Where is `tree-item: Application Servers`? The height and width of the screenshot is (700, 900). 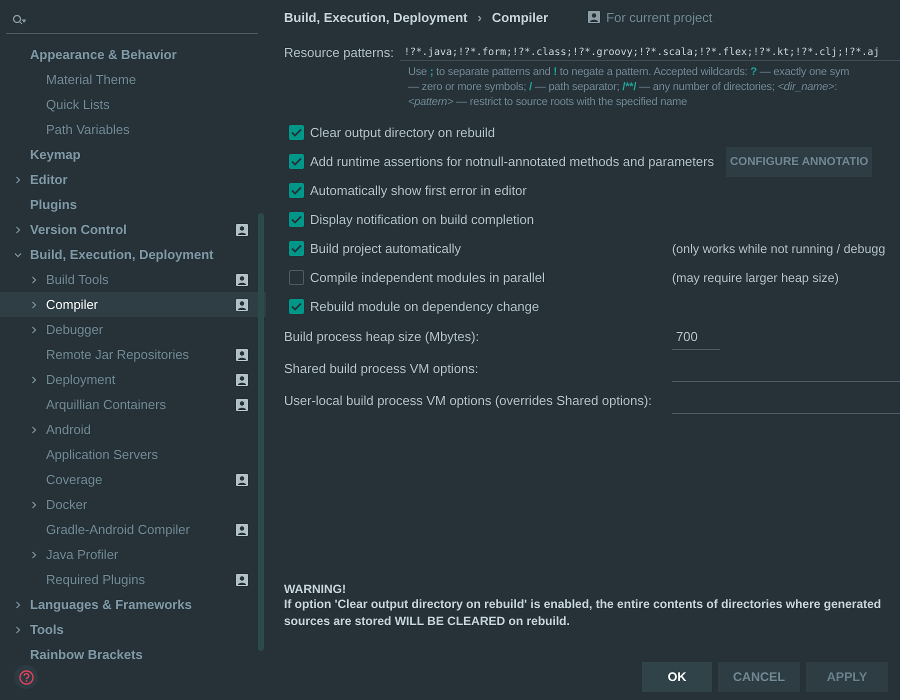 tree-item: Application Servers is located at coordinates (133, 454).